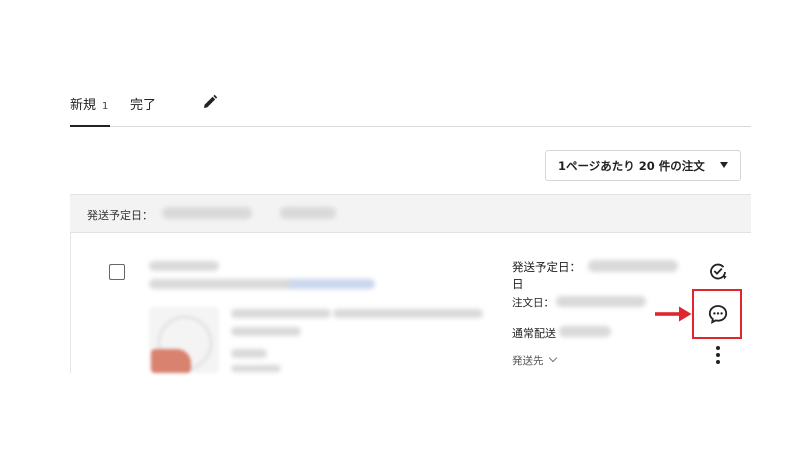 This screenshot has height=457, width=812. I want to click on check-refresh-icon, so click(718, 271).